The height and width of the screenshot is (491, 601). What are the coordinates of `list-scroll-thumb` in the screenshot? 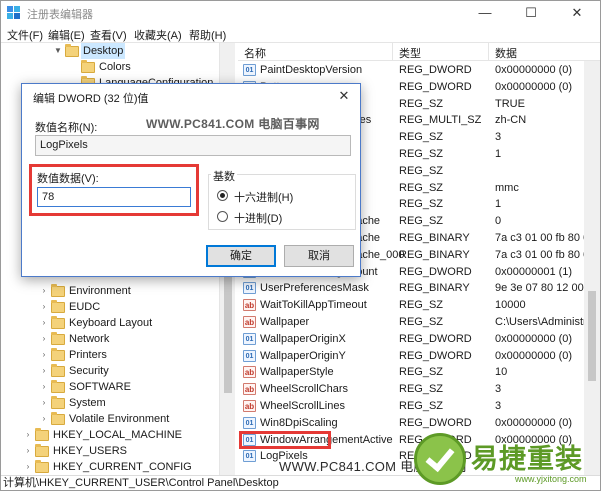 It's located at (592, 336).